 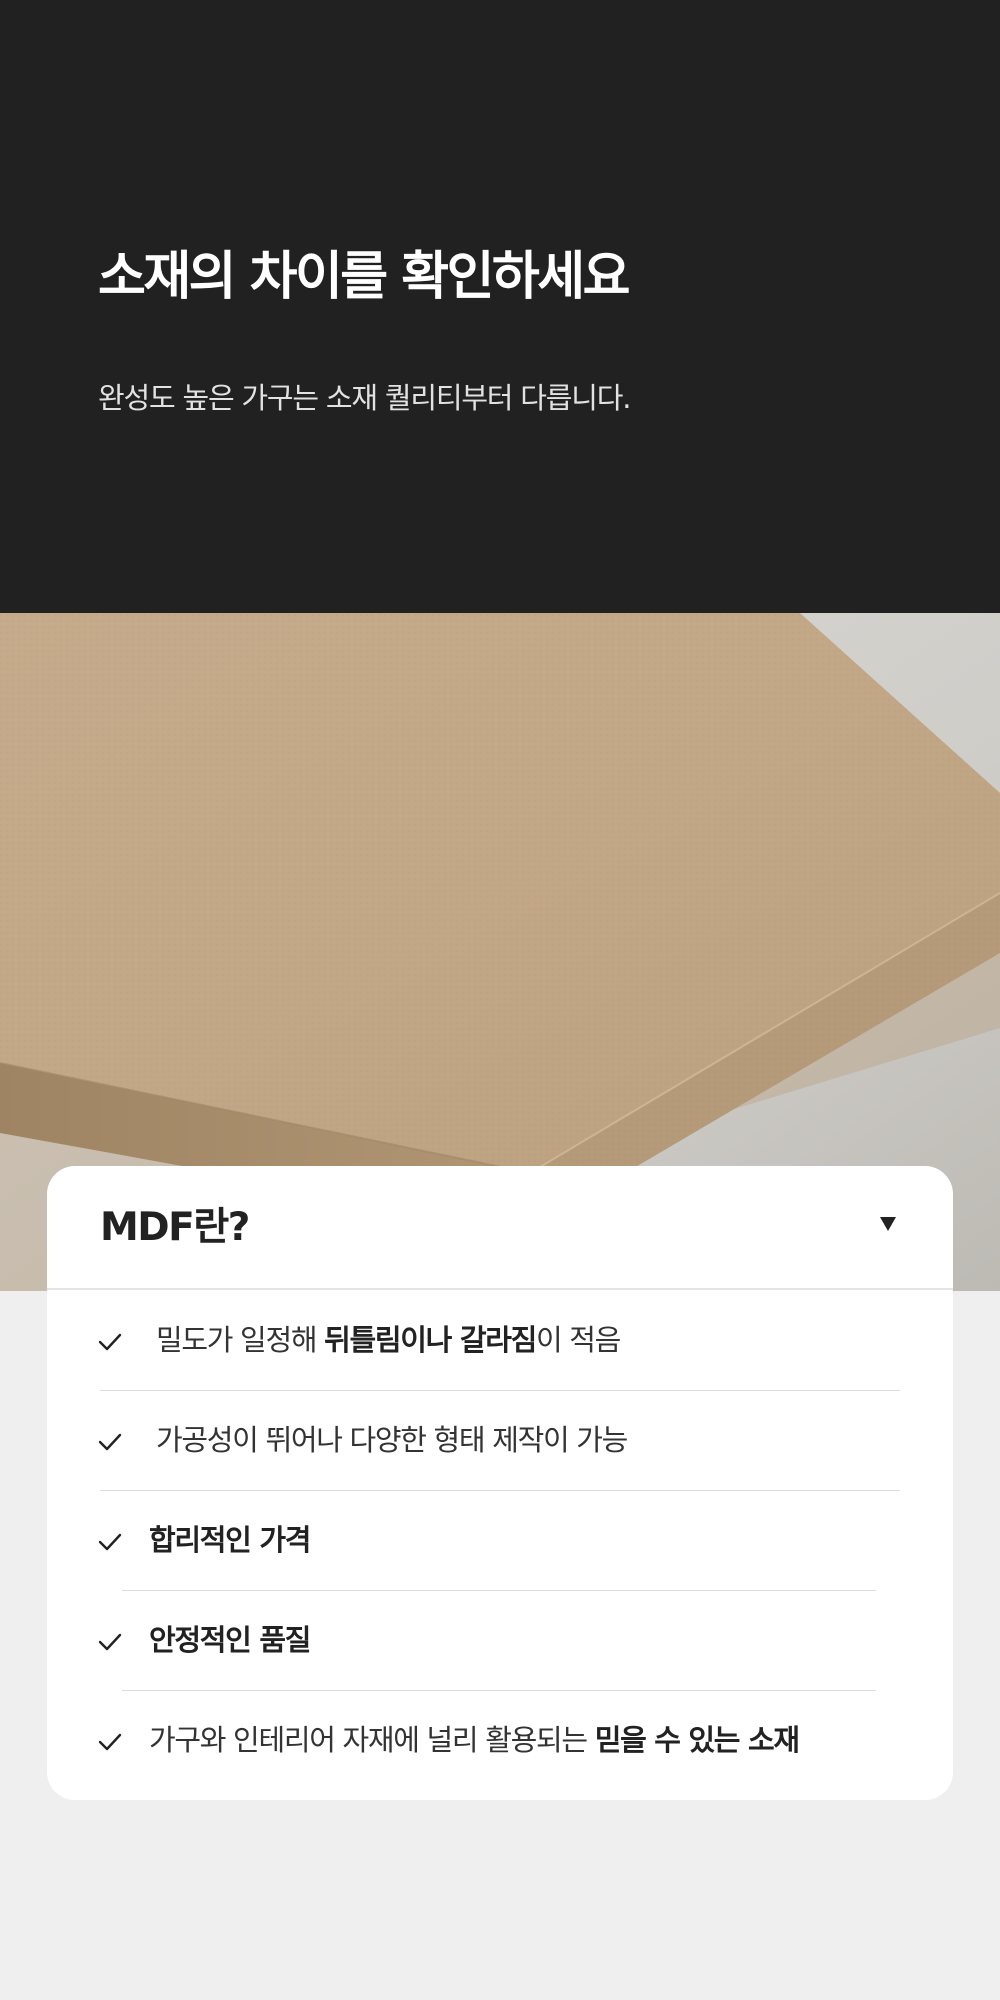 I want to click on list-item-text: 가공성이 뛰어나 다양한 형태 제작이 가능, so click(x=392, y=1440).